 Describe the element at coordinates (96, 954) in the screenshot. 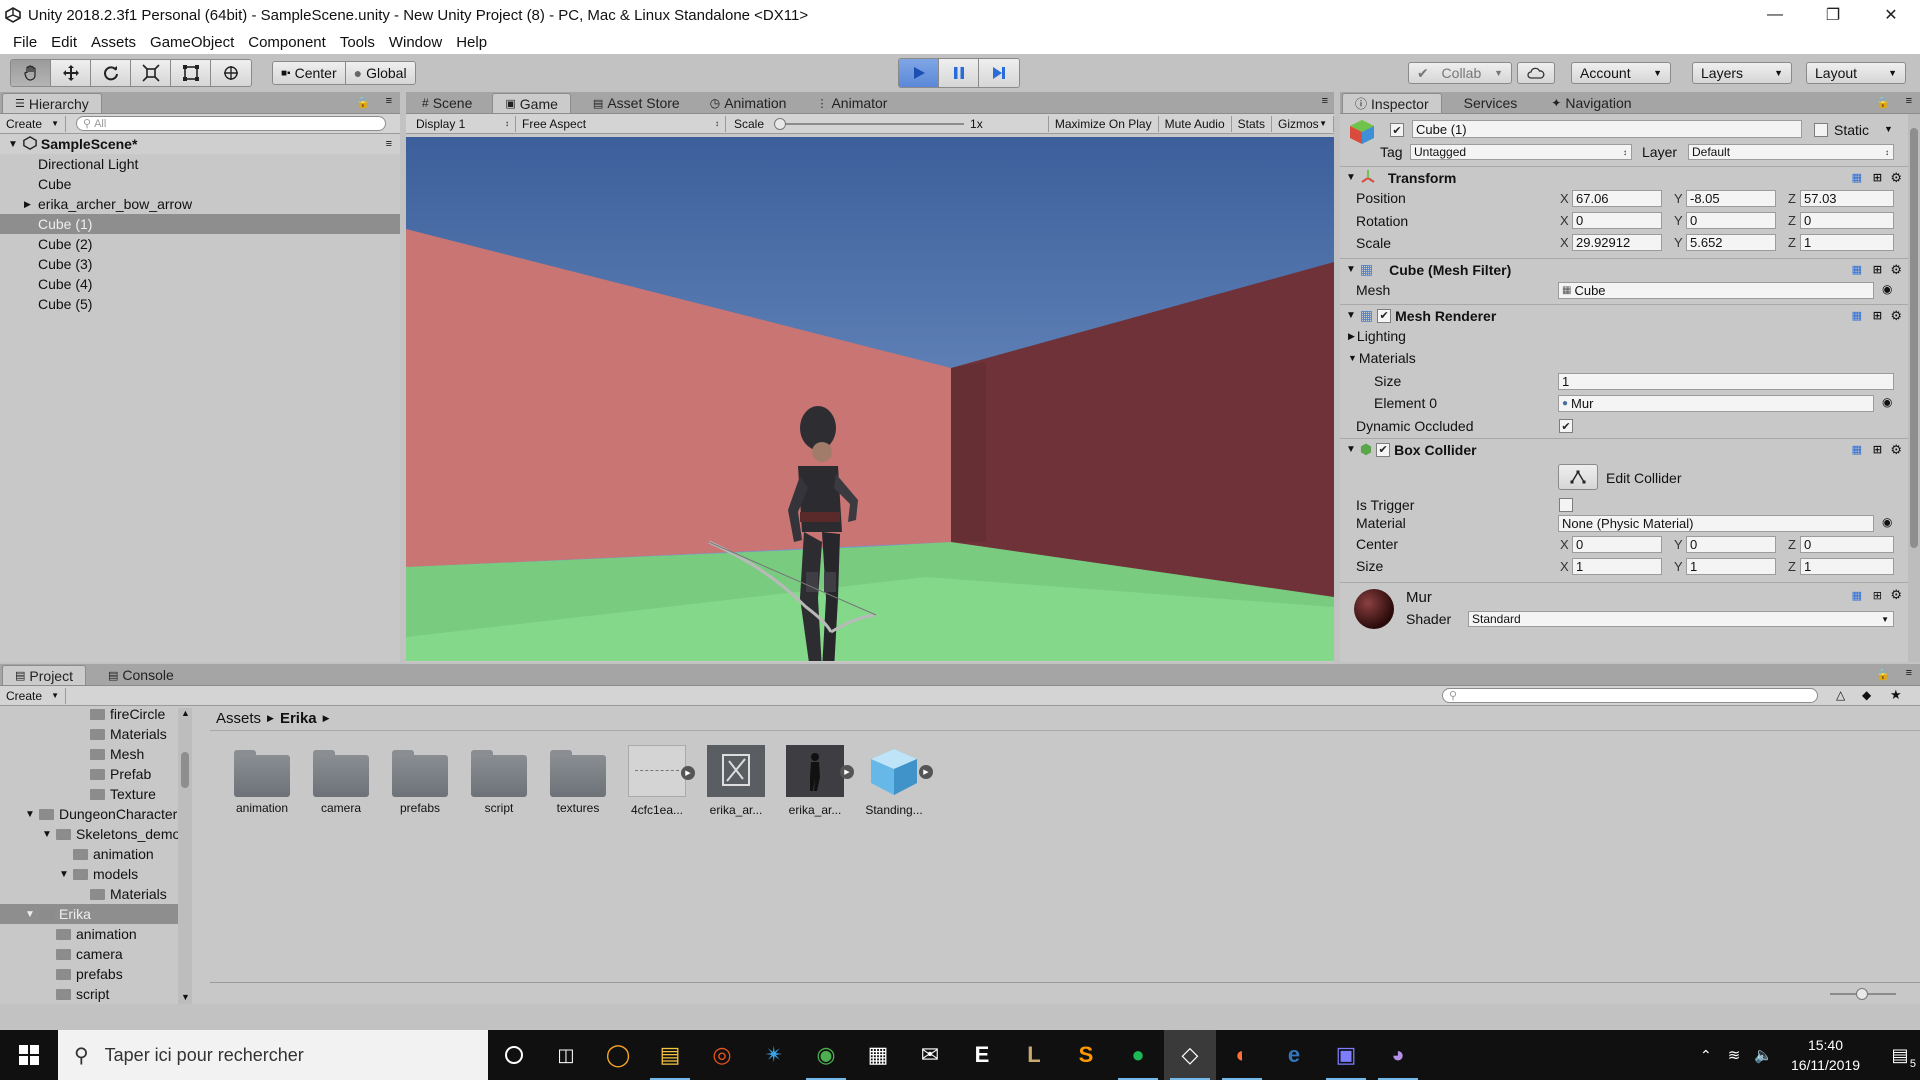

I see `folder-tree-item: camera` at that location.